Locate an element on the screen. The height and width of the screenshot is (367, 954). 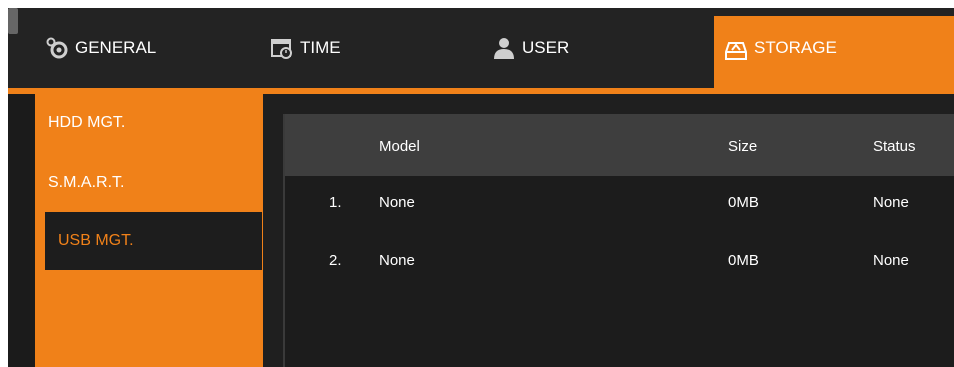
row-number: 1. is located at coordinates (335, 202).